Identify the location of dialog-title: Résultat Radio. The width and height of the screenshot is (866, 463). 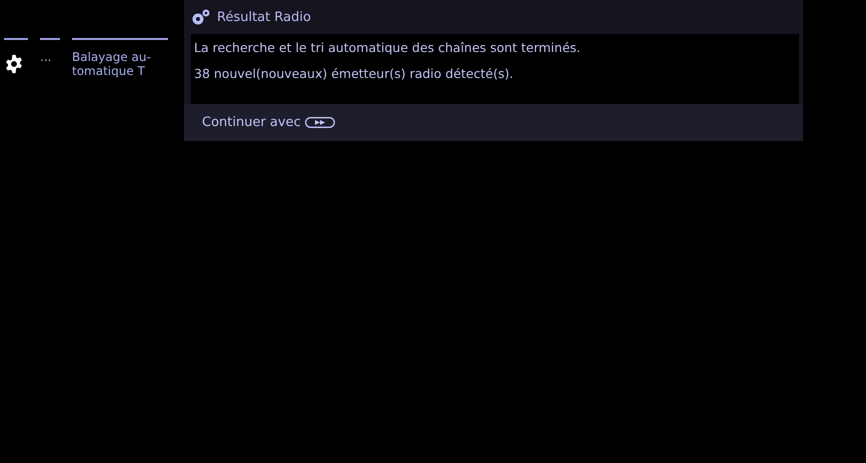
(264, 17).